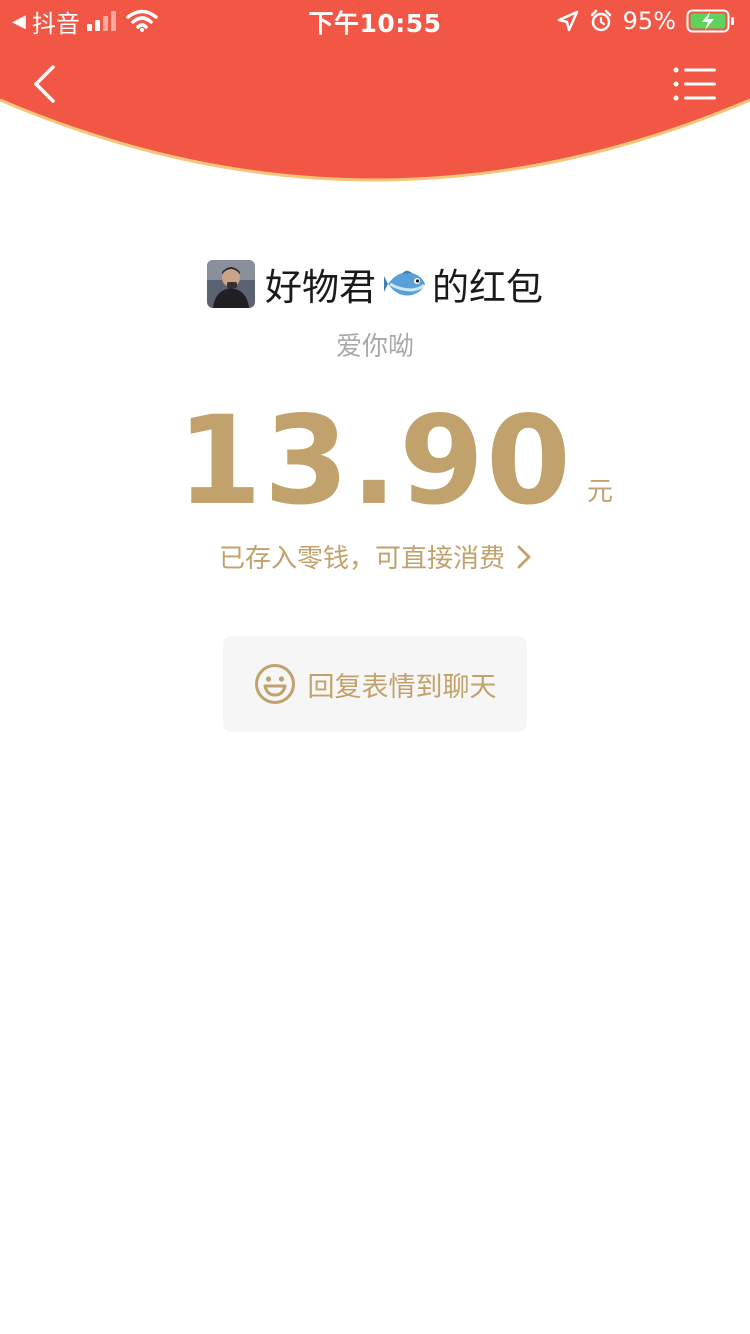 The height and width of the screenshot is (1334, 750). I want to click on menu-button, so click(695, 84).